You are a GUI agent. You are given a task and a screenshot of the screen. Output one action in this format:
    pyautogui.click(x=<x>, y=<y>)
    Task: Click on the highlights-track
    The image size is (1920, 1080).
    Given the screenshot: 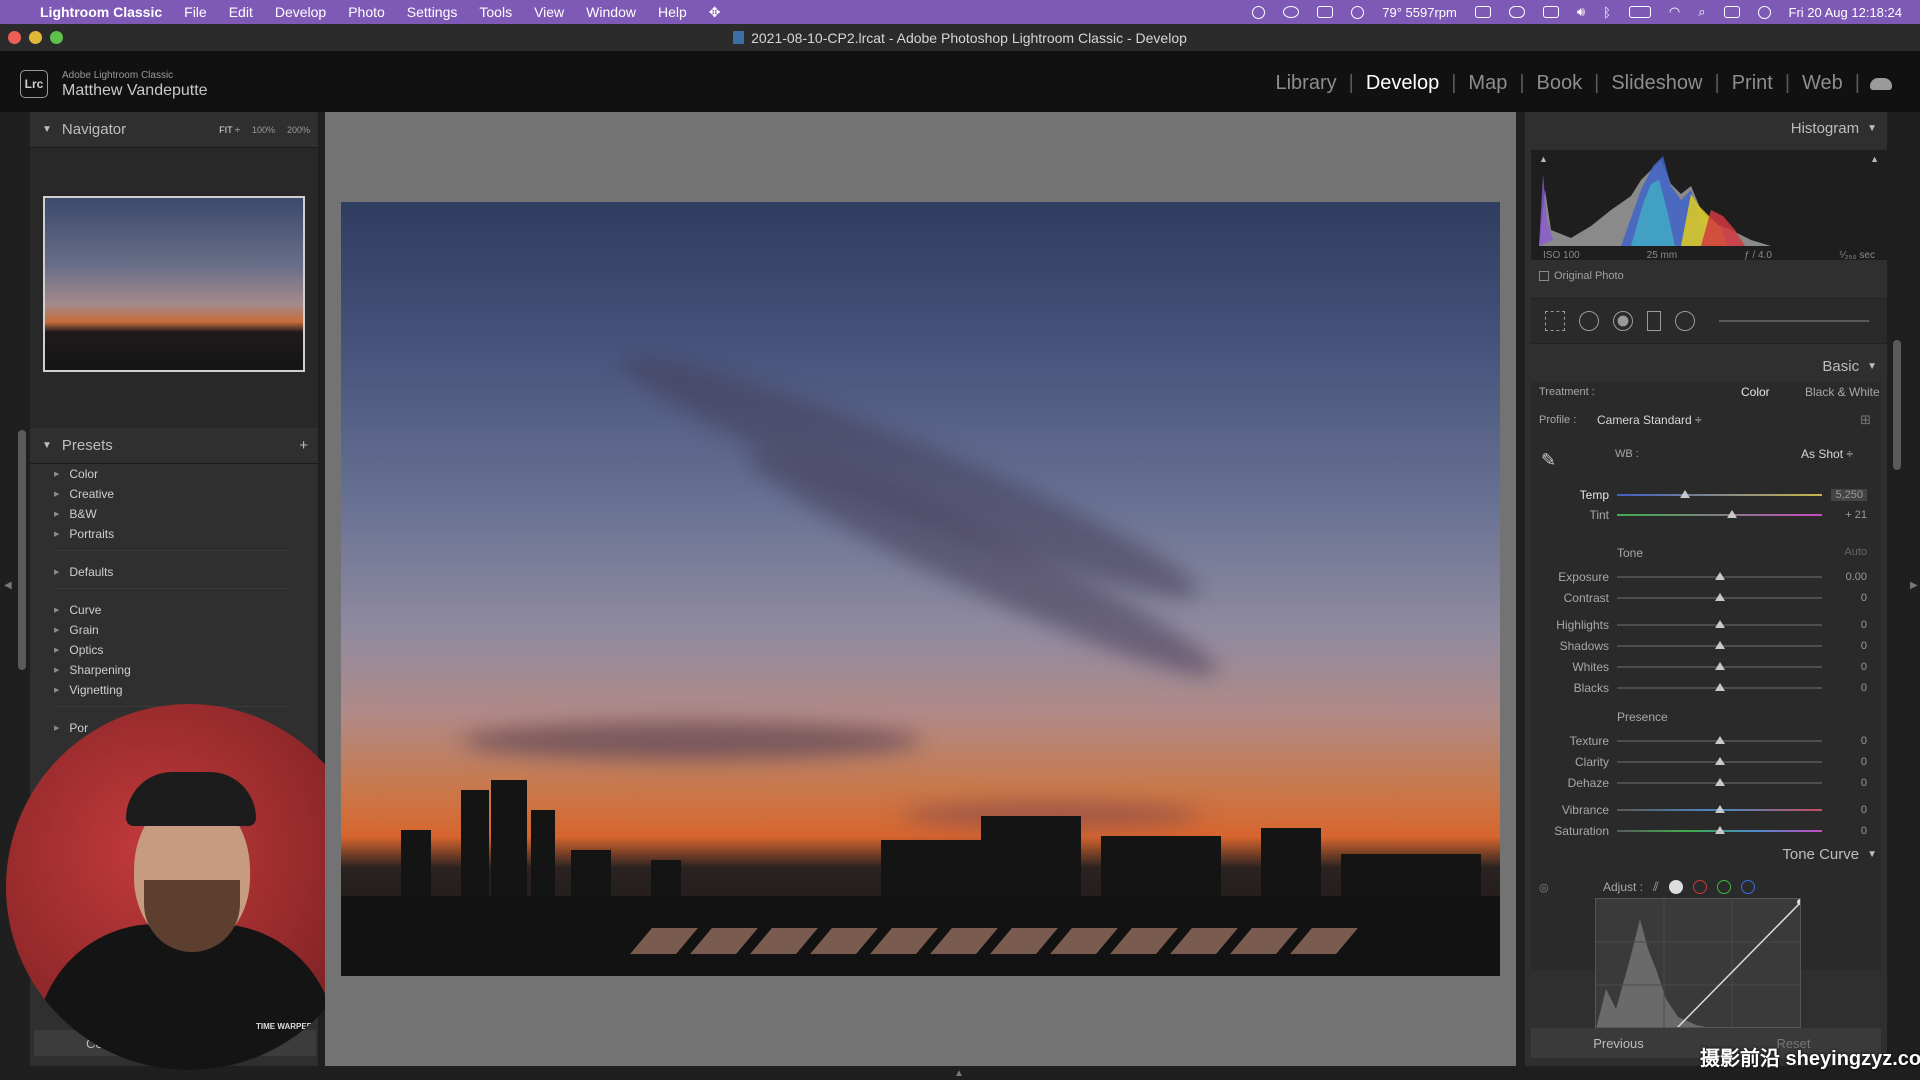 What is the action you would take?
    pyautogui.click(x=1719, y=624)
    